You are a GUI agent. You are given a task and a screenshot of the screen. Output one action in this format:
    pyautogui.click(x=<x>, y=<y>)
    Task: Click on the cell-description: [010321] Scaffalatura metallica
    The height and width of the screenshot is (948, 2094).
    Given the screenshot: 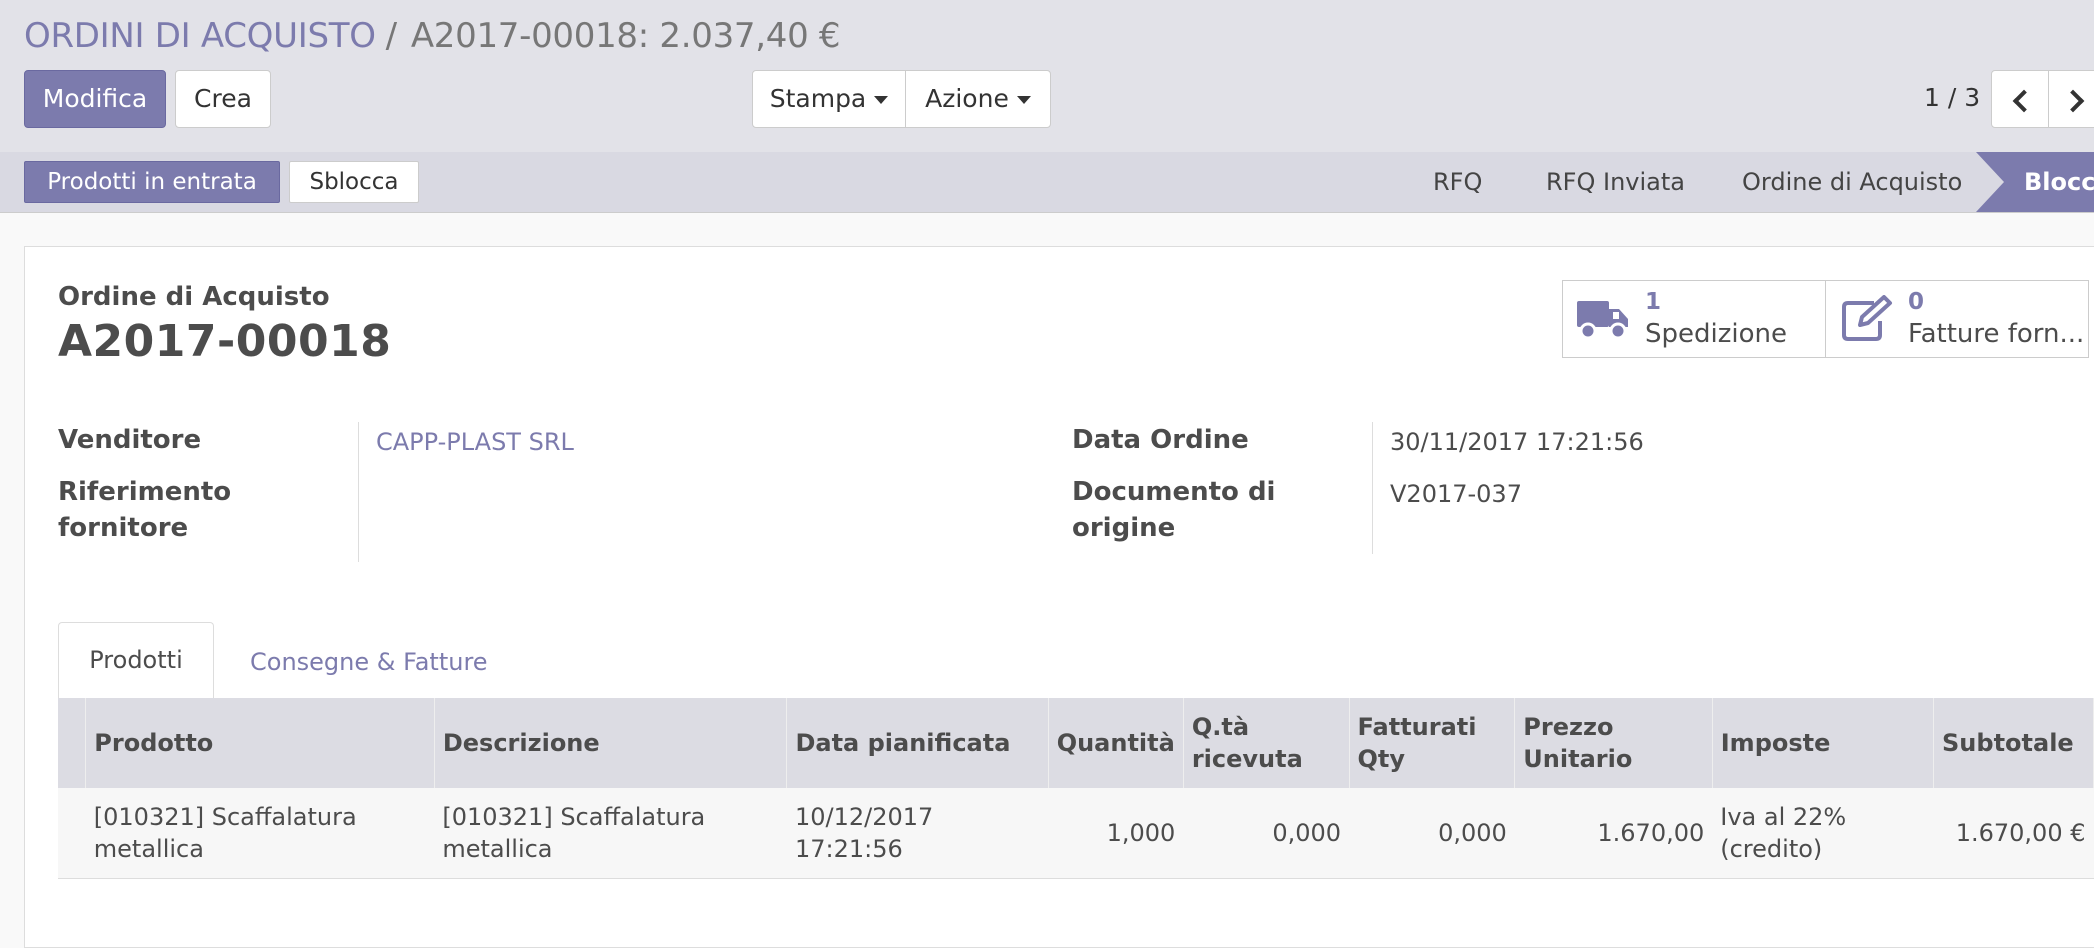 What is the action you would take?
    pyautogui.click(x=610, y=833)
    